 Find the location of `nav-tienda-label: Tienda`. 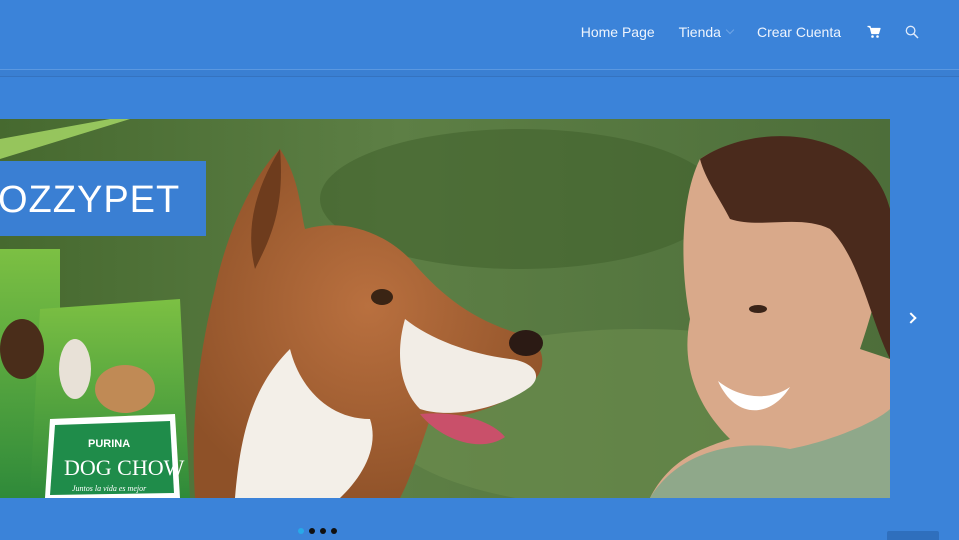

nav-tienda-label: Tienda is located at coordinates (699, 32).